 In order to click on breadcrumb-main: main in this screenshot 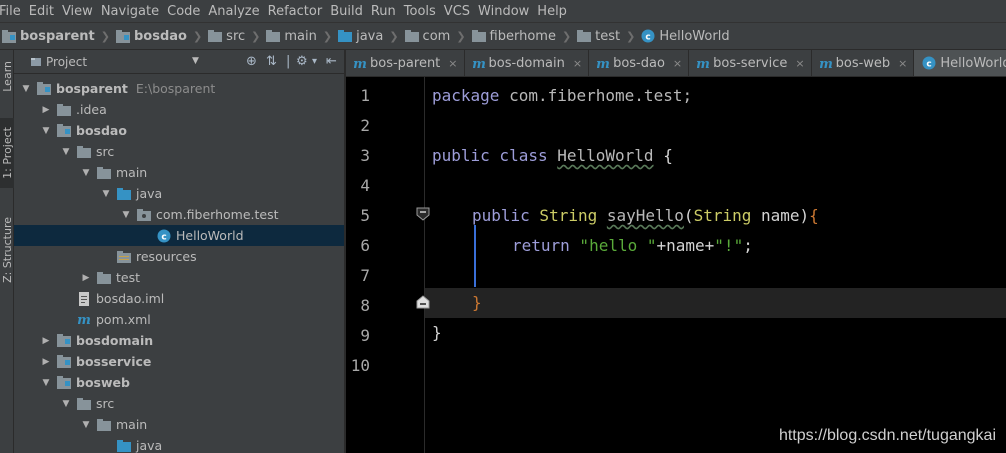, I will do `click(291, 36)`.